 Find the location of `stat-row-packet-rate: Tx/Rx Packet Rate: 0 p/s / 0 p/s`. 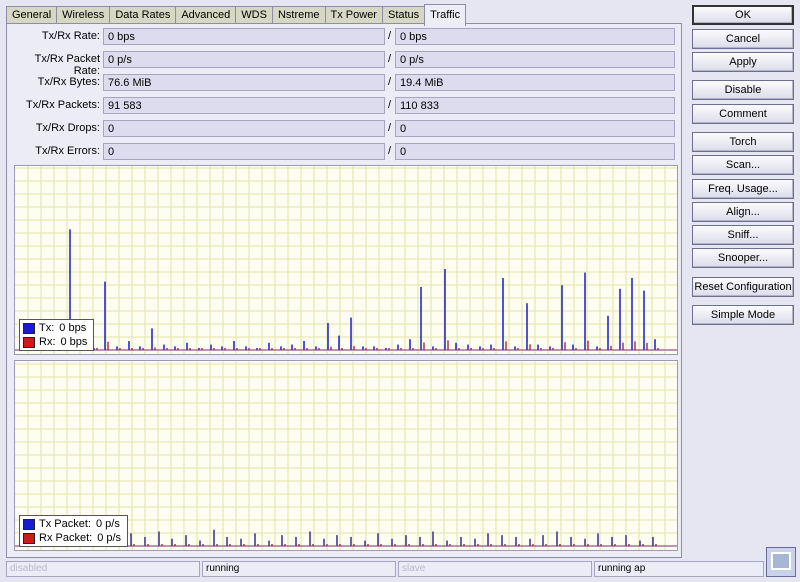

stat-row-packet-rate: Tx/Rx Packet Rate: 0 p/s / 0 p/s is located at coordinates (345, 63).